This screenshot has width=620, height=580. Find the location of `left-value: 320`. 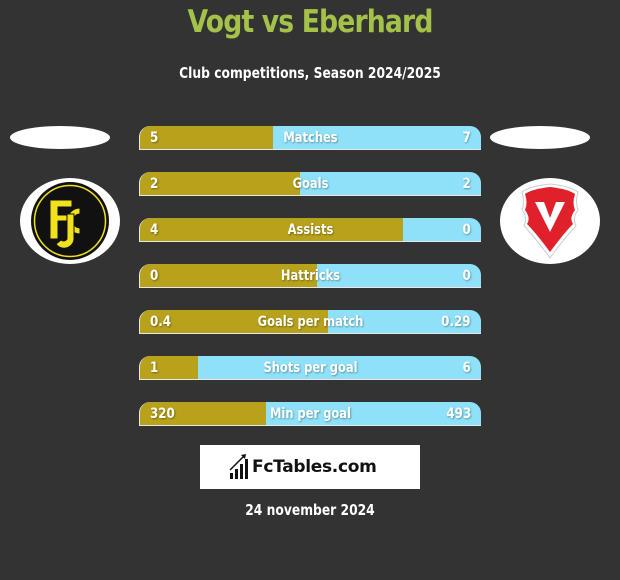

left-value: 320 is located at coordinates (162, 414).